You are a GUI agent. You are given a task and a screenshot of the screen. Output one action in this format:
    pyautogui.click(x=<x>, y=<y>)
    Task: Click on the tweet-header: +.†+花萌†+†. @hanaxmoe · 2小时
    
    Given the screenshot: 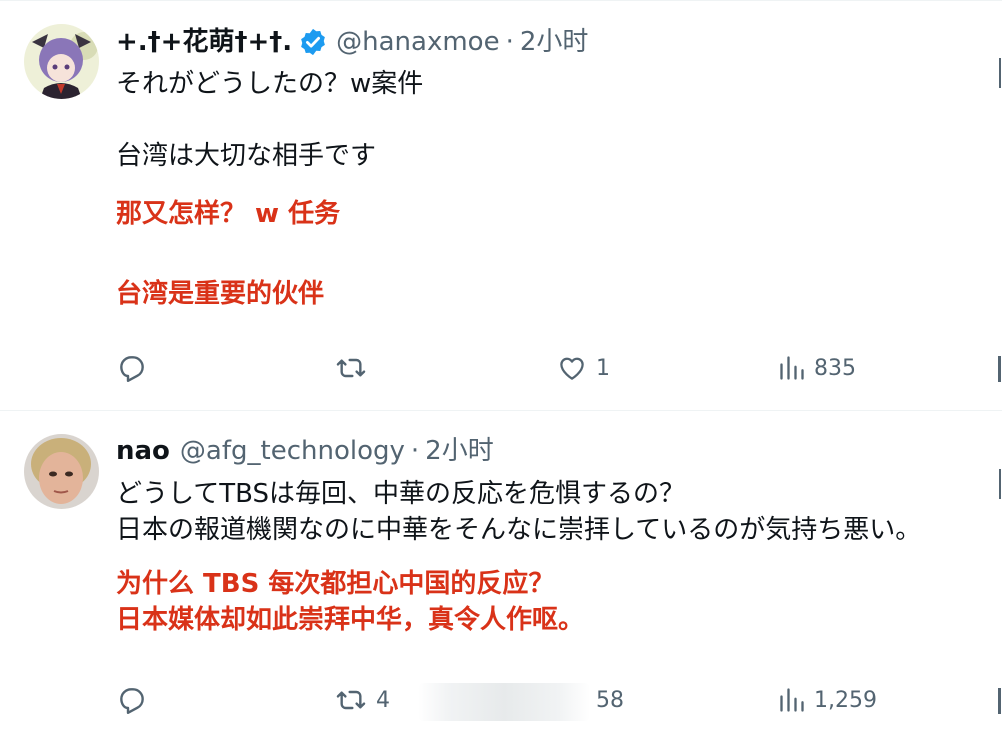 What is the action you would take?
    pyautogui.click(x=352, y=42)
    